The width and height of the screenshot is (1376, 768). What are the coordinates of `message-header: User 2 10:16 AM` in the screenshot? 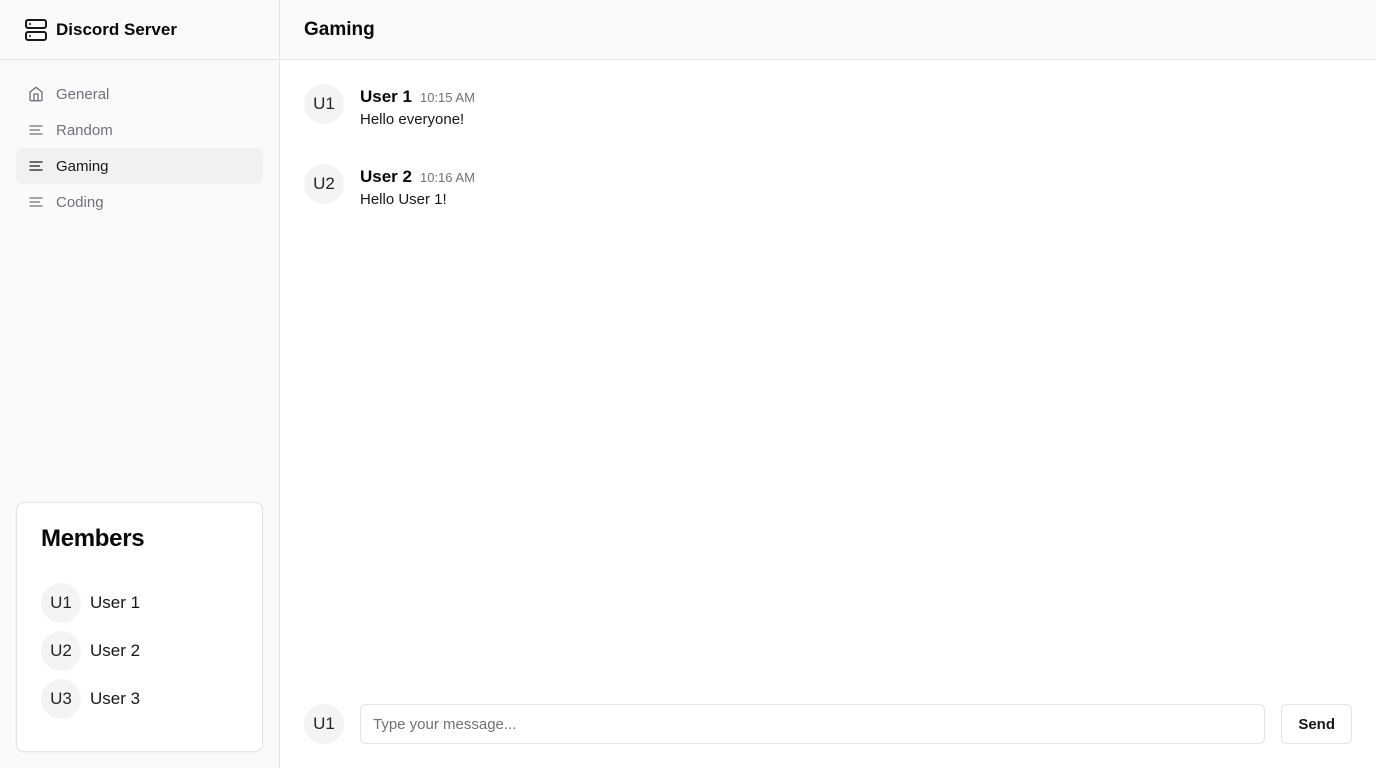 It's located at (417, 177).